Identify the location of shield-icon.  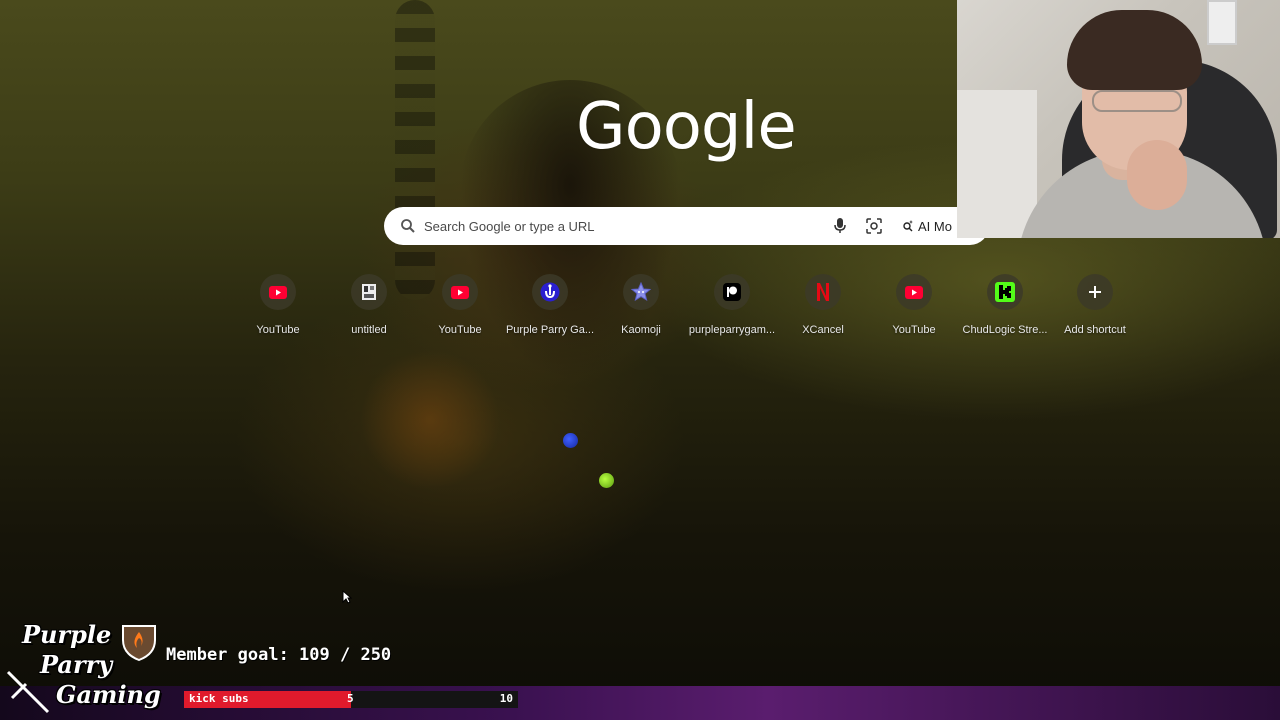
(139, 643).